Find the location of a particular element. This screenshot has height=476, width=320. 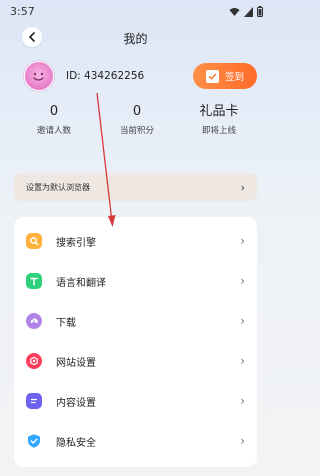

stat-label: 当前积分 is located at coordinates (136, 131).